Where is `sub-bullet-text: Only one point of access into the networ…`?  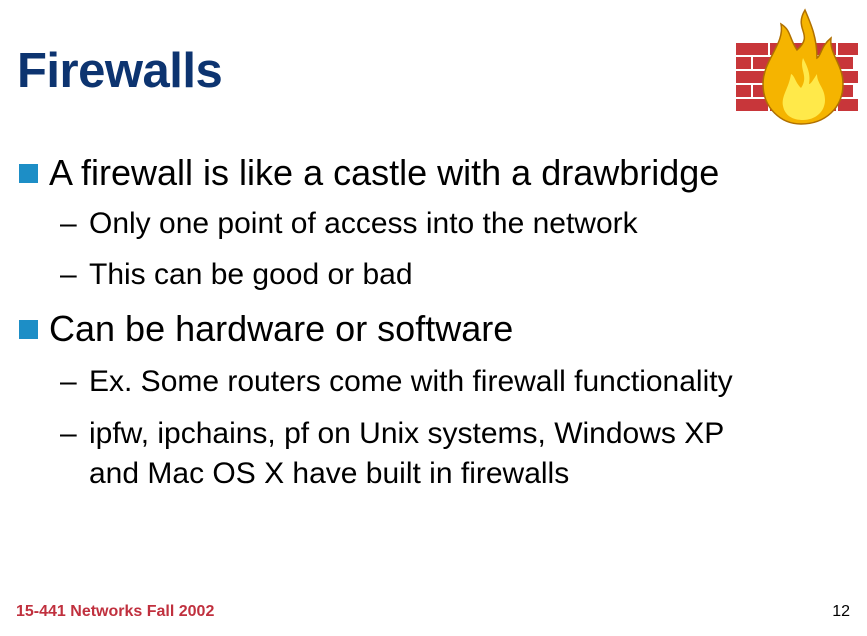 sub-bullet-text: Only one point of access into the networ… is located at coordinates (363, 223).